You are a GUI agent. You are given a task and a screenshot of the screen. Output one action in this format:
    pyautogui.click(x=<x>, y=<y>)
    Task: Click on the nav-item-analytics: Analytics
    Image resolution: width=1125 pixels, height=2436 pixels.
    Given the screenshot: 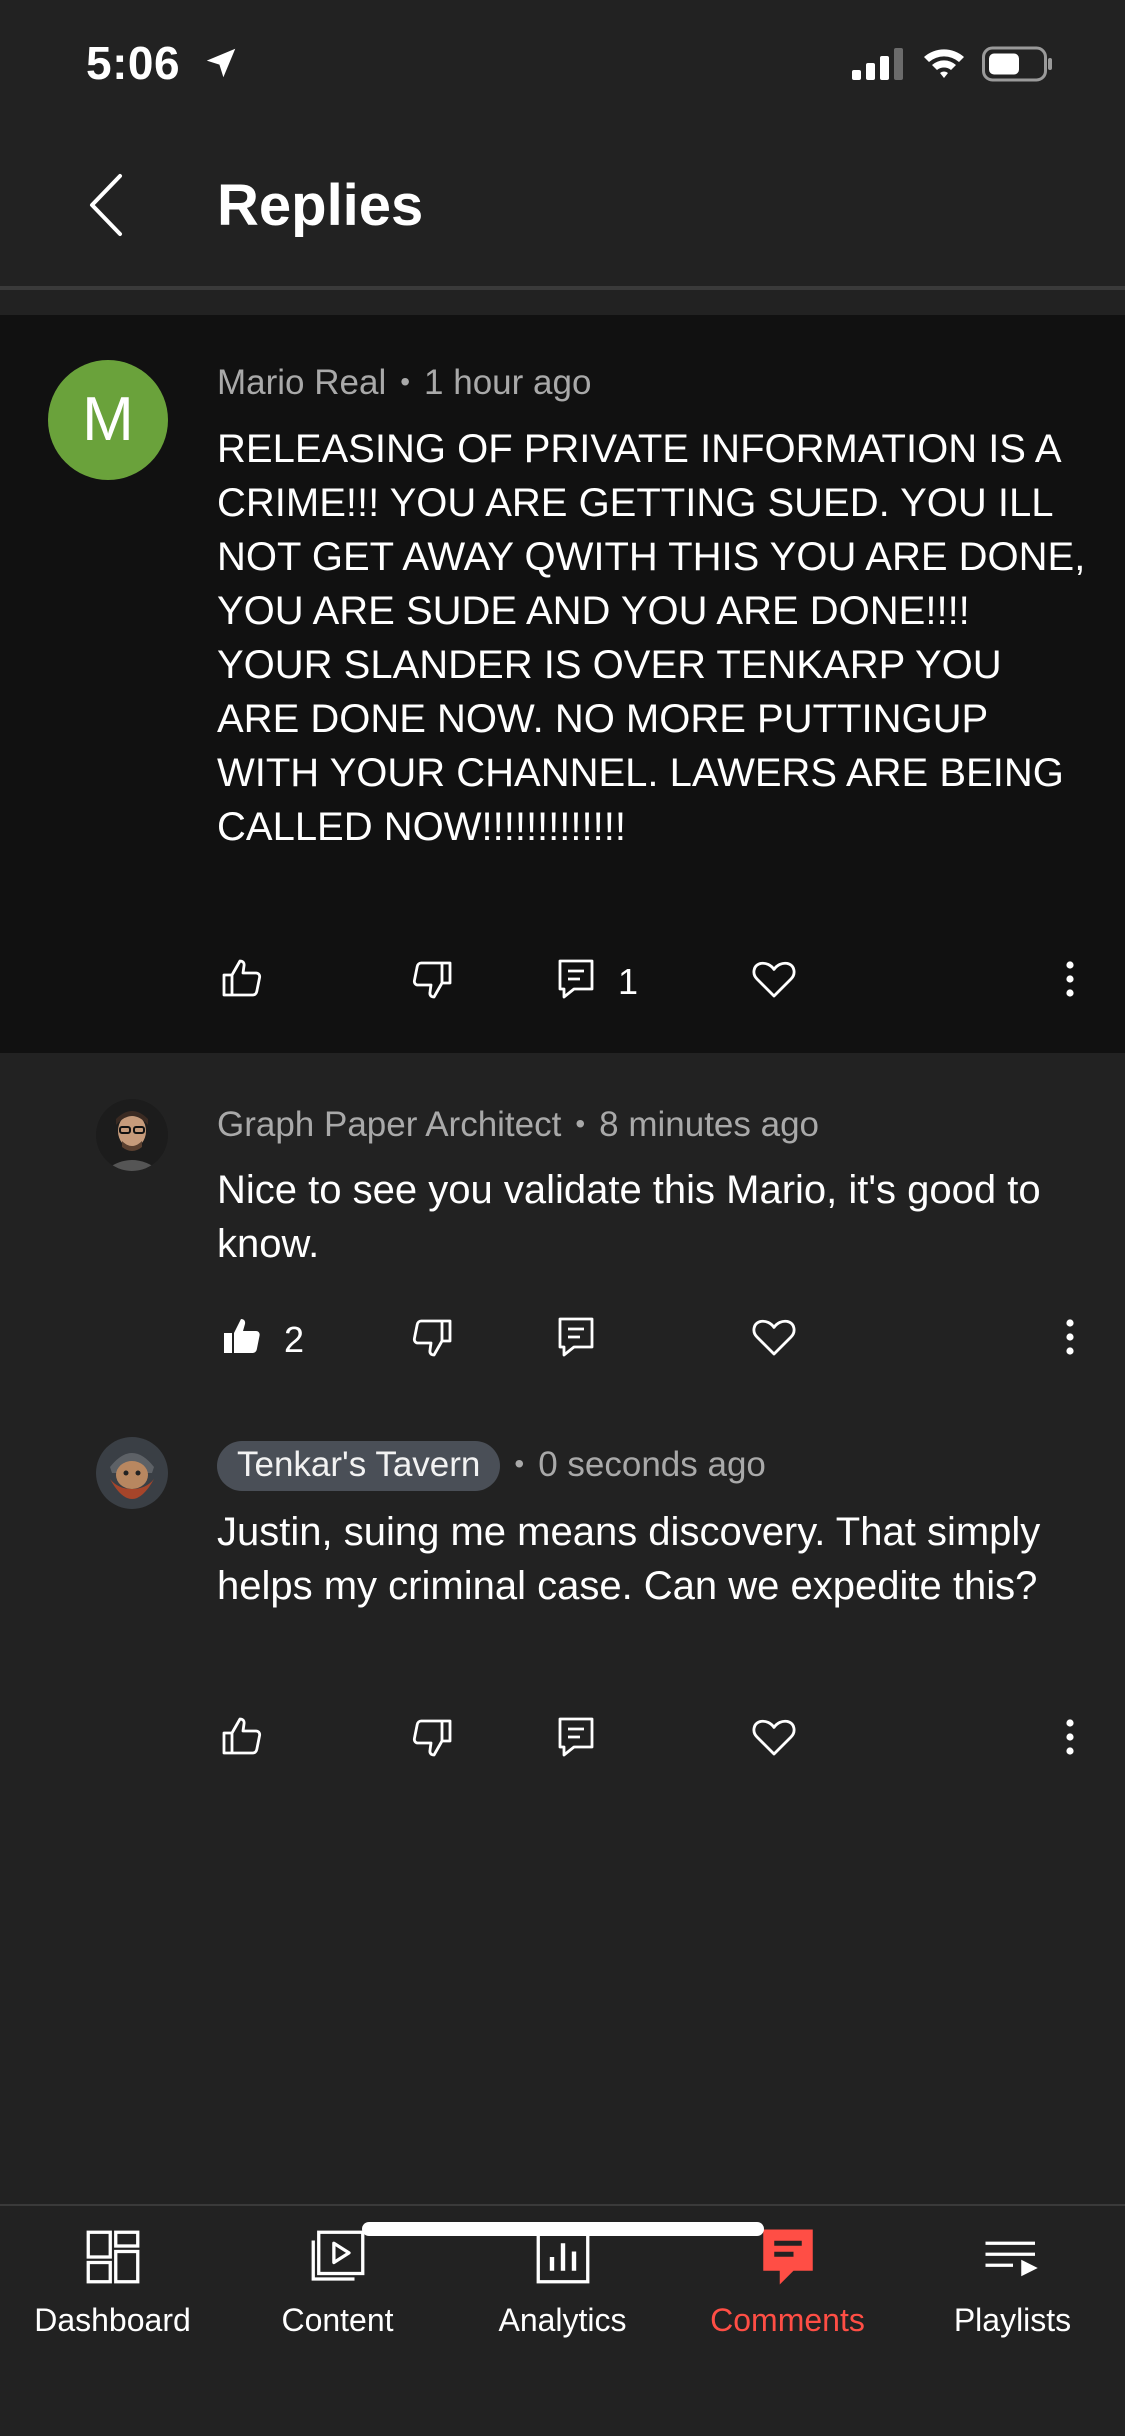 What is the action you would take?
    pyautogui.click(x=562, y=2281)
    